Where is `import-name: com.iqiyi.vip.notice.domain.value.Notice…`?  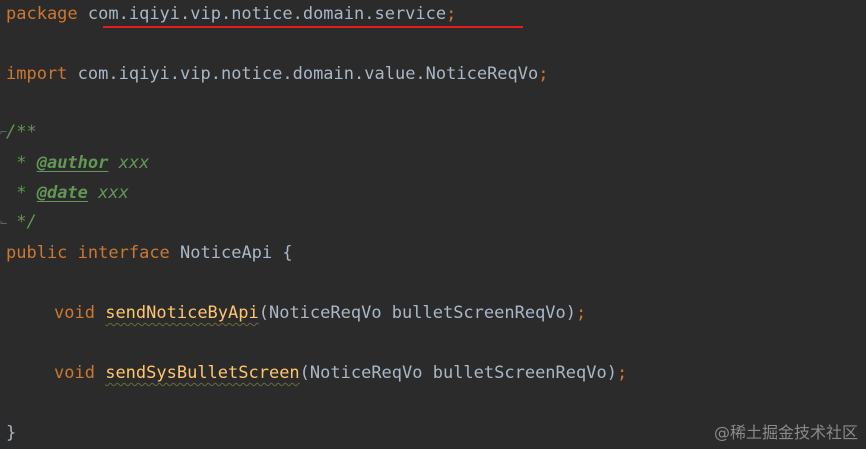 import-name: com.iqiyi.vip.notice.domain.value.Notice… is located at coordinates (308, 74).